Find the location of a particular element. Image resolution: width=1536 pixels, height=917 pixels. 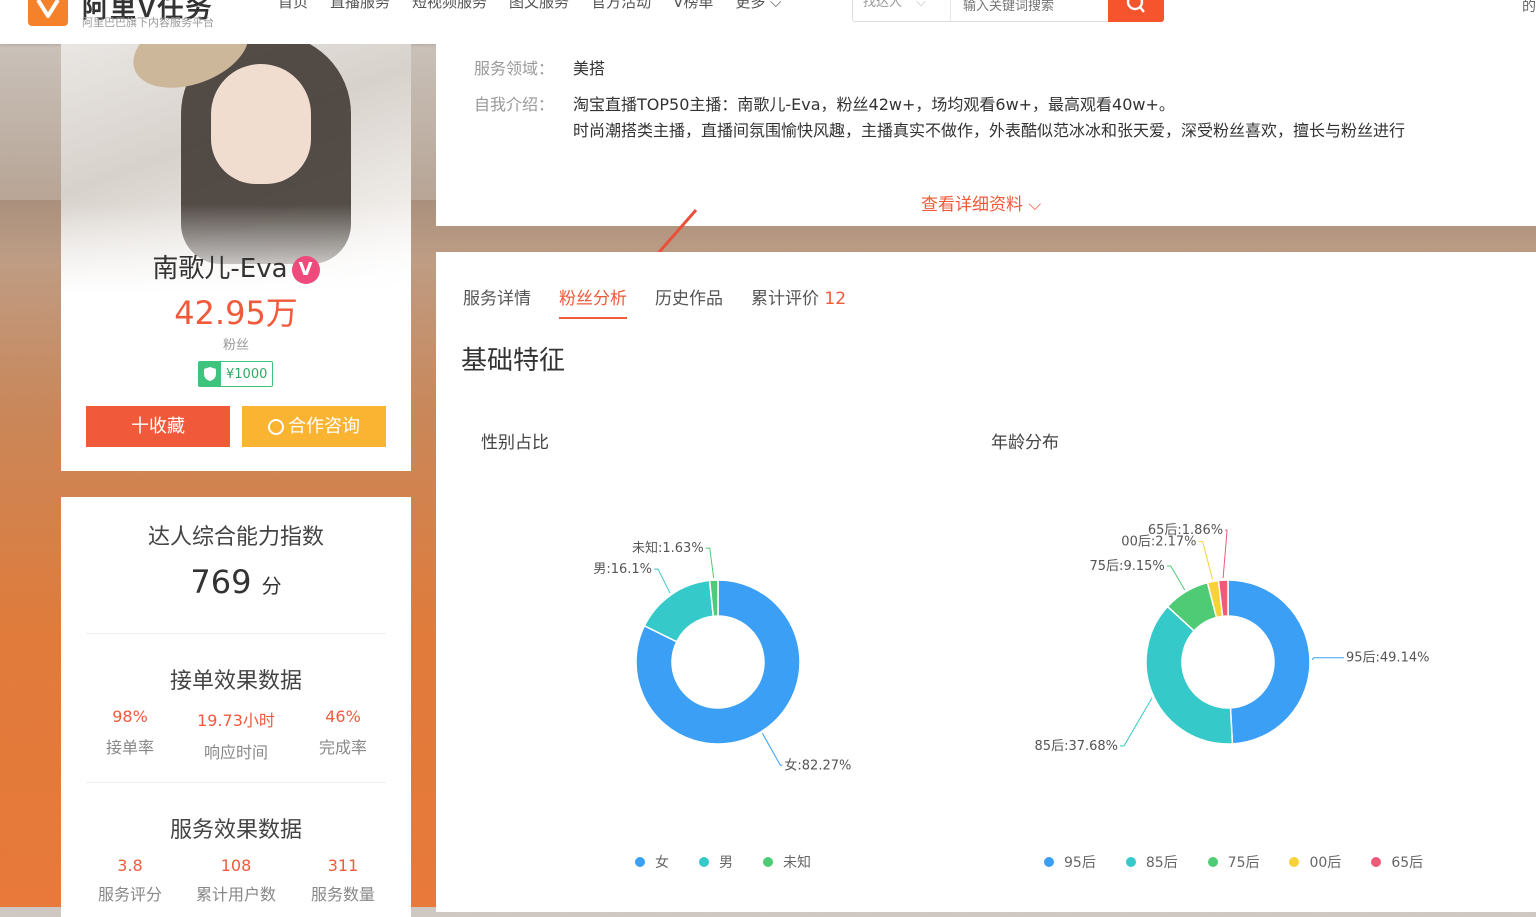

legend-item-未知: 未知 is located at coordinates (787, 862).